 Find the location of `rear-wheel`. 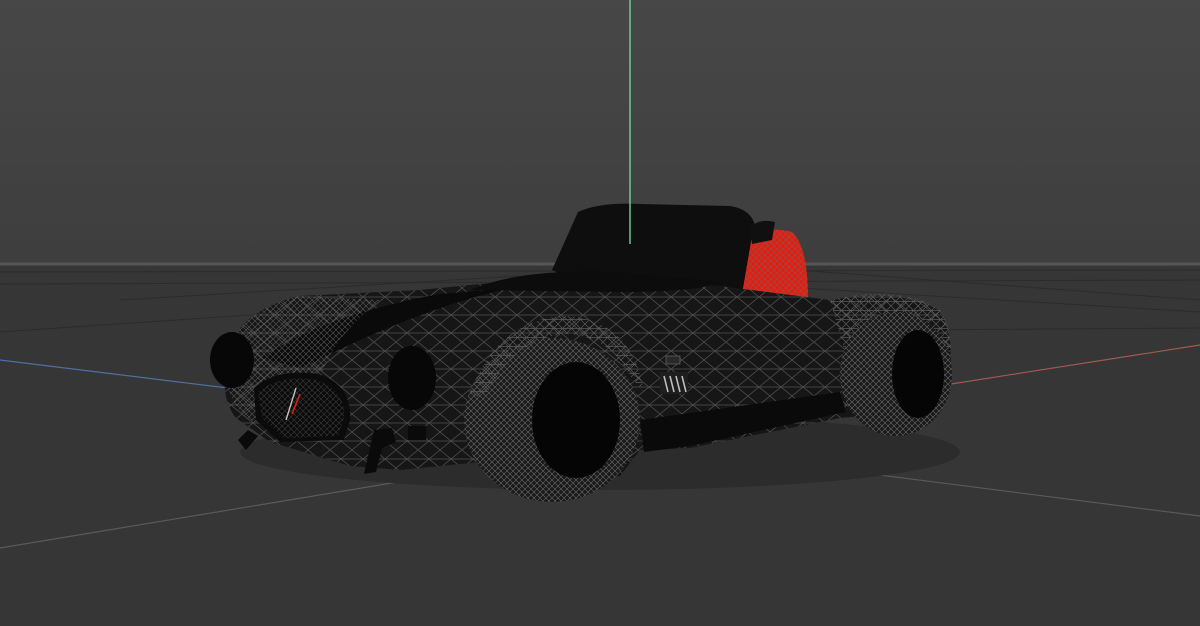

rear-wheel is located at coordinates (896, 374).